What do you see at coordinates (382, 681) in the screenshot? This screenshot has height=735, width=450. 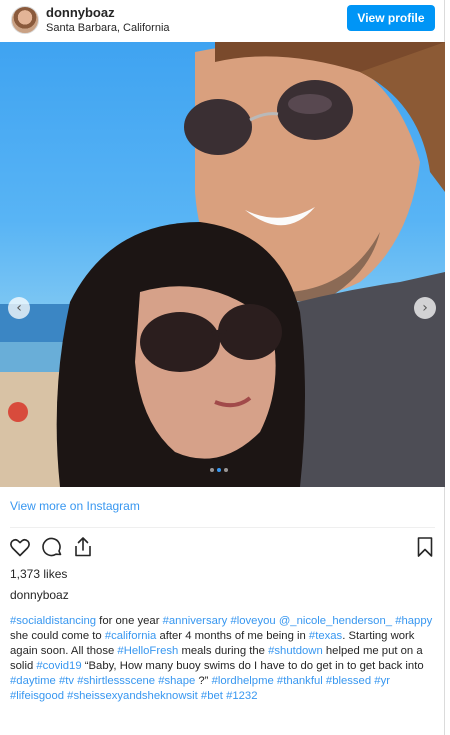 I see `hashtag-link: #yr` at bounding box center [382, 681].